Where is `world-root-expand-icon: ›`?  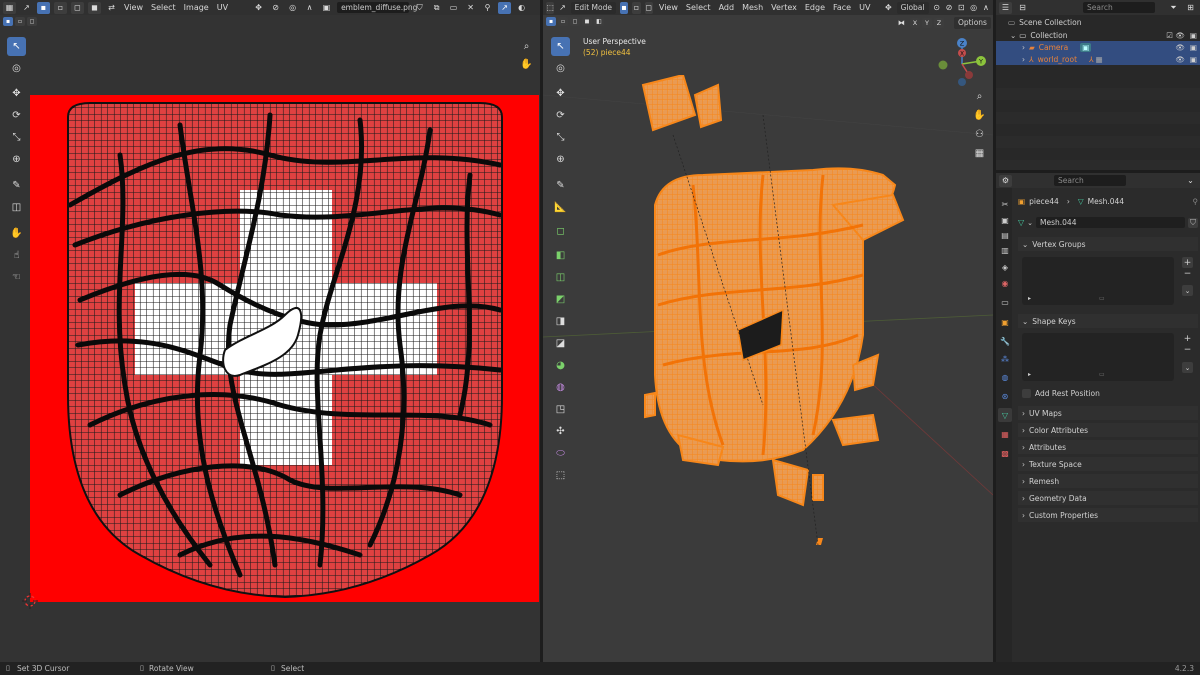
world-root-expand-icon: › is located at coordinates (1023, 59).